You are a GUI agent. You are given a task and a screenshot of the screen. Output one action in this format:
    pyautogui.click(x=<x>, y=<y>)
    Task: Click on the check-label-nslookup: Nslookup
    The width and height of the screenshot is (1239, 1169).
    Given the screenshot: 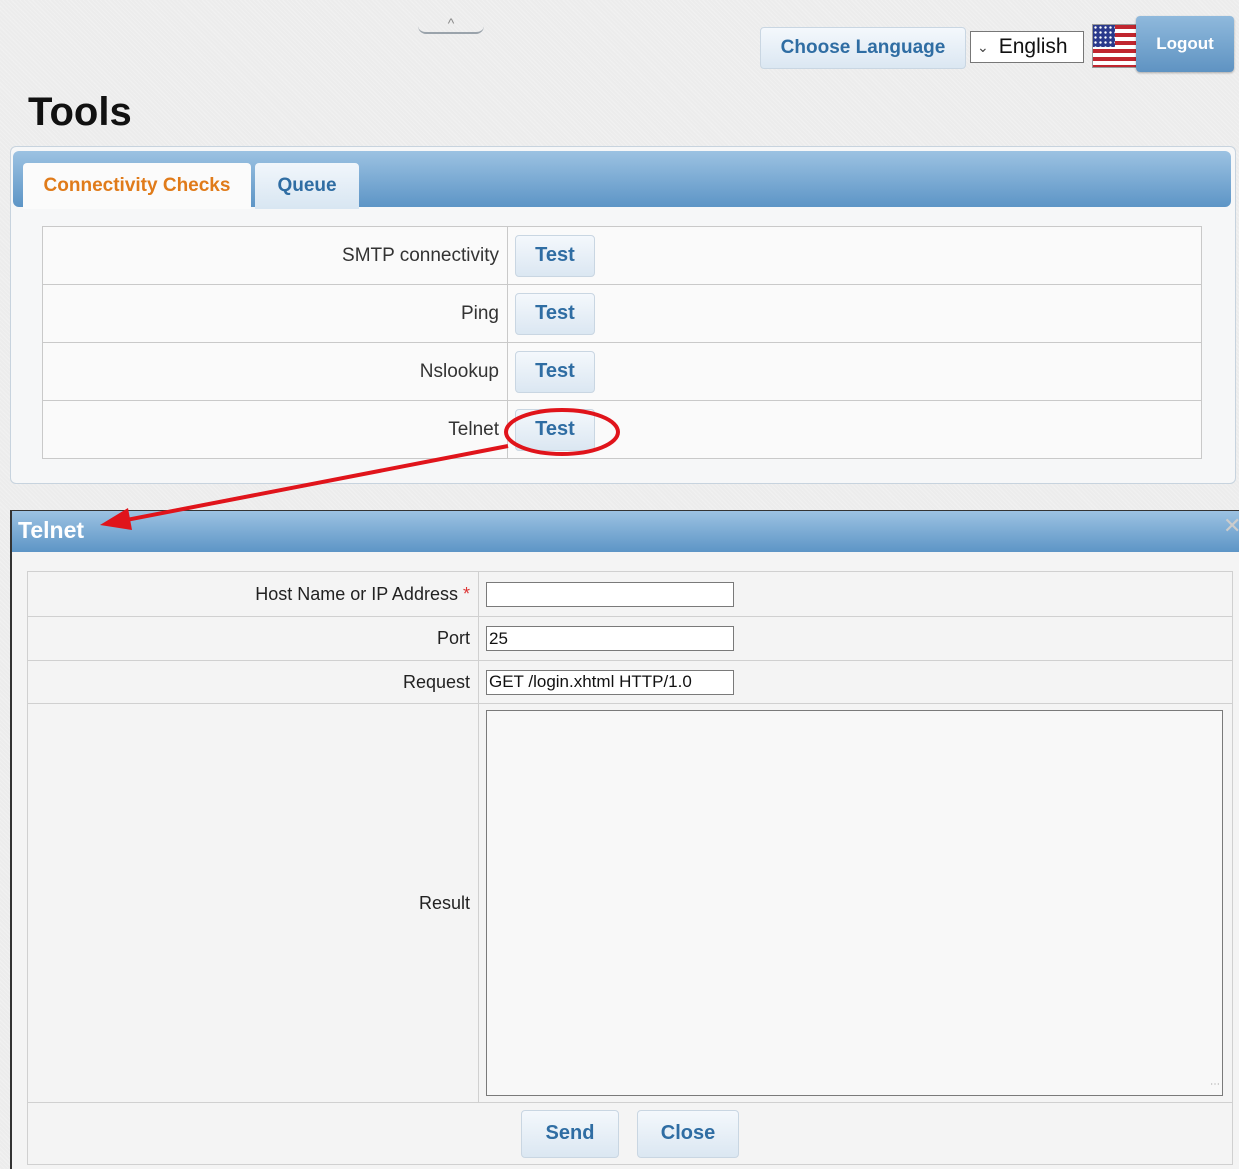 What is the action you would take?
    pyautogui.click(x=275, y=371)
    